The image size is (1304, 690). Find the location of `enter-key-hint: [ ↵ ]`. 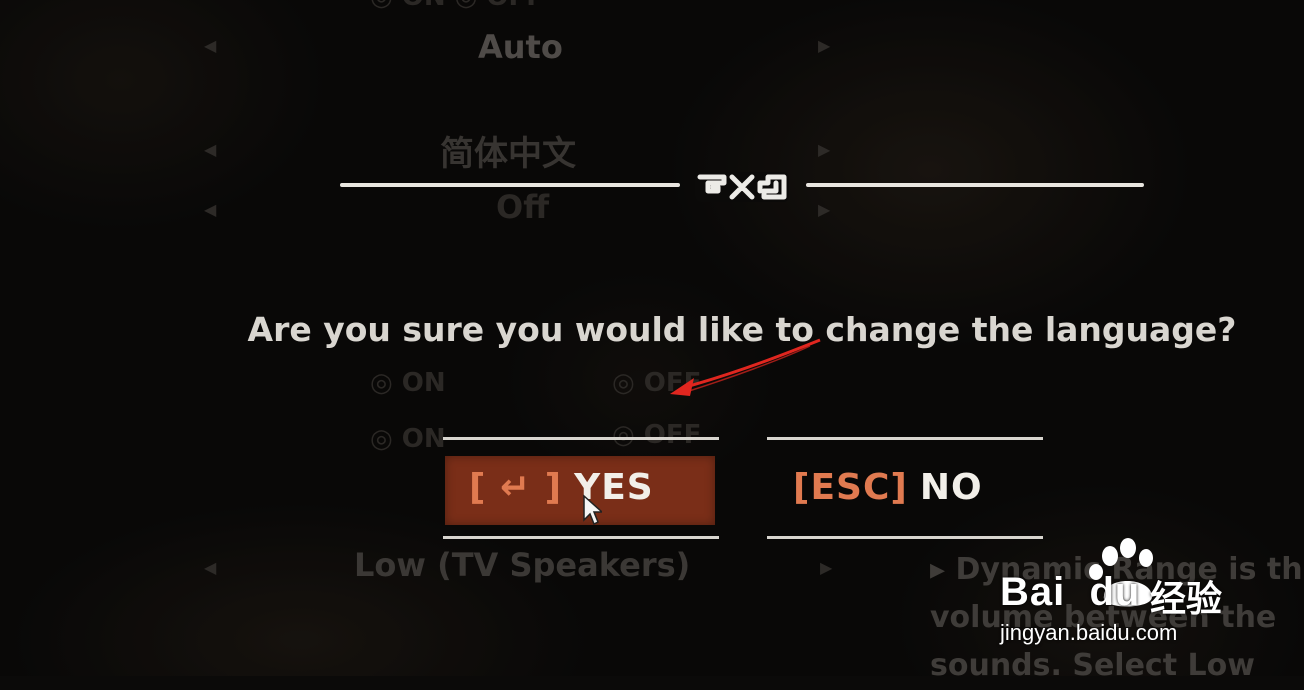

enter-key-hint: [ ↵ ] is located at coordinates (516, 487).